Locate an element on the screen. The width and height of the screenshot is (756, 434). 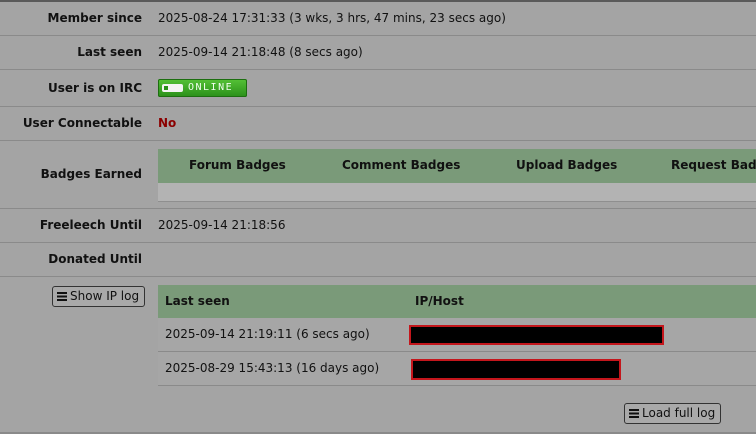
last-seen-label: Last seen is located at coordinates (109, 52).